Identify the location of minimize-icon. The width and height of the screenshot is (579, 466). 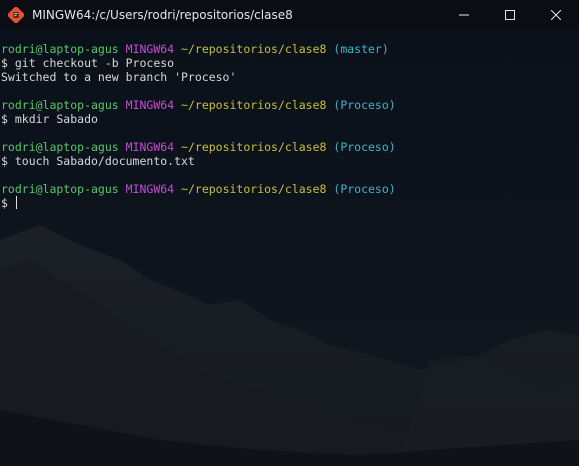
(464, 15).